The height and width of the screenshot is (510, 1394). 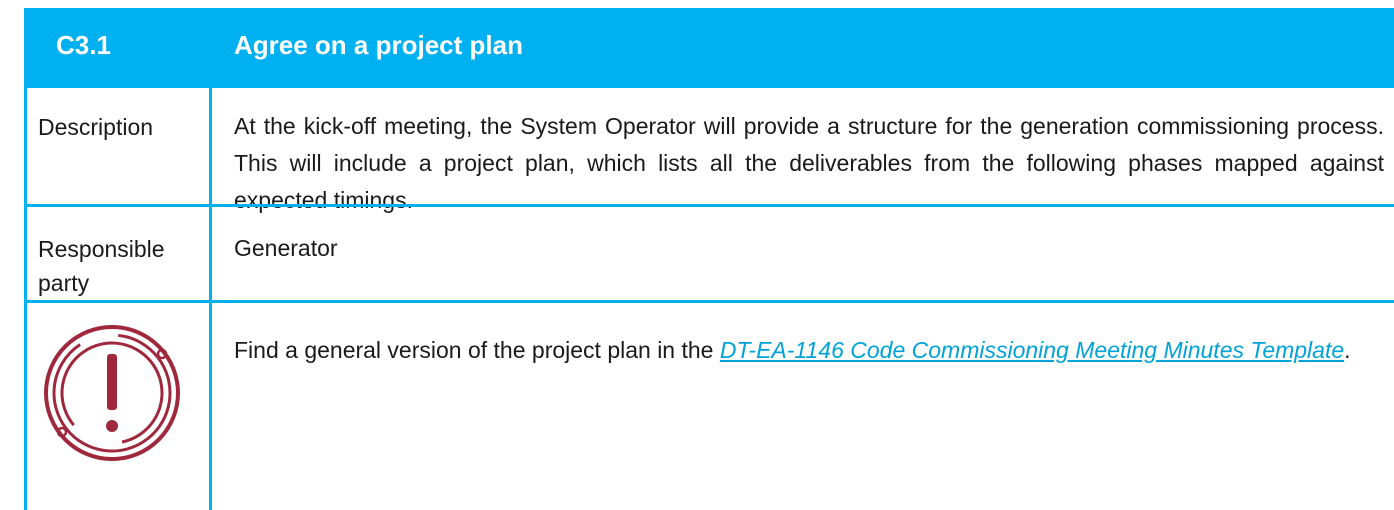 I want to click on responsible-label-line2: party, so click(x=64, y=283).